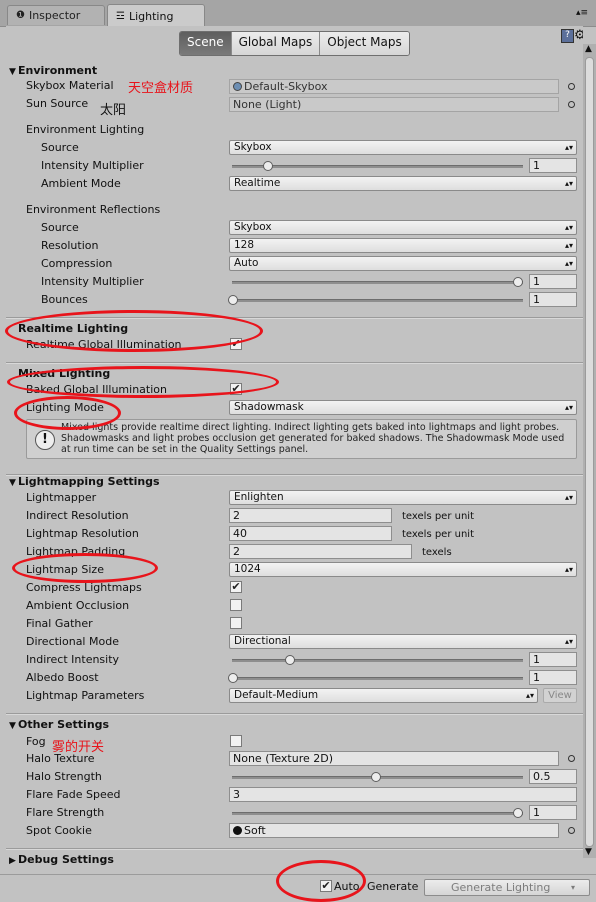  What do you see at coordinates (553, 299) in the screenshot?
I see `bounces-field: 1` at bounding box center [553, 299].